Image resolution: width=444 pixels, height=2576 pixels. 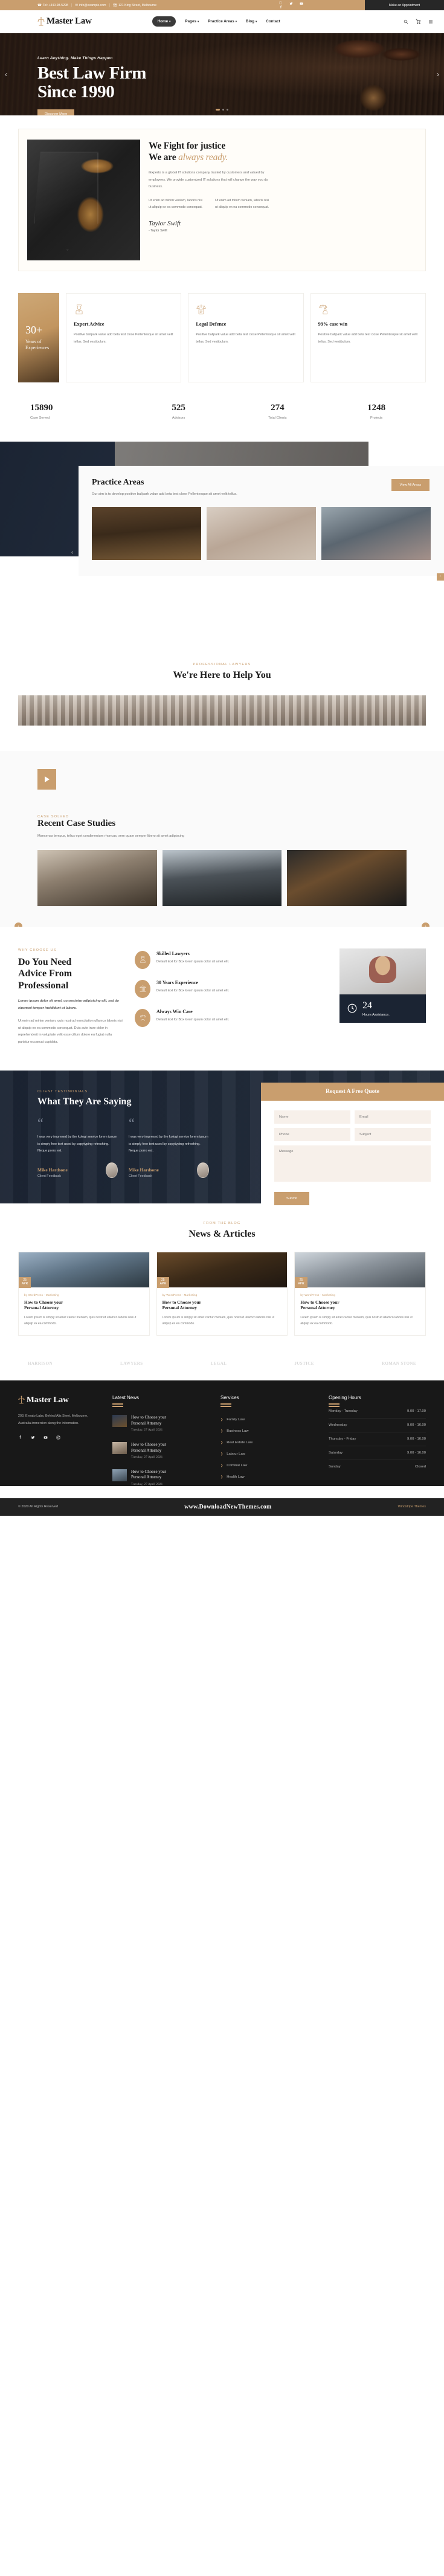 What do you see at coordinates (222, 878) in the screenshot?
I see `case-image-swat` at bounding box center [222, 878].